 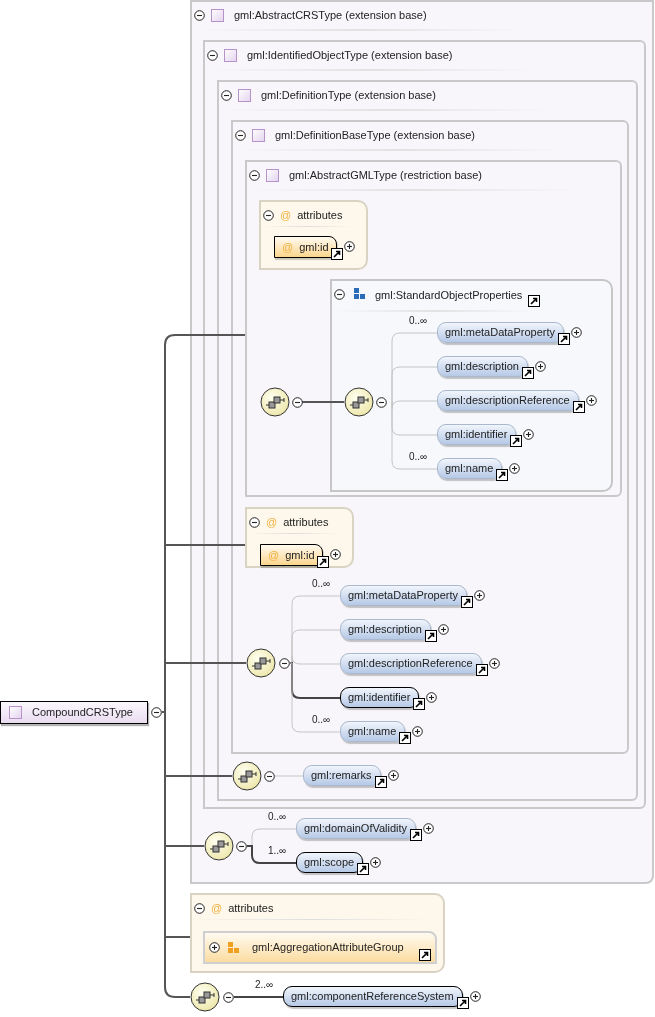 I want to click on element-node: gml:domainOfValidity, so click(x=356, y=828).